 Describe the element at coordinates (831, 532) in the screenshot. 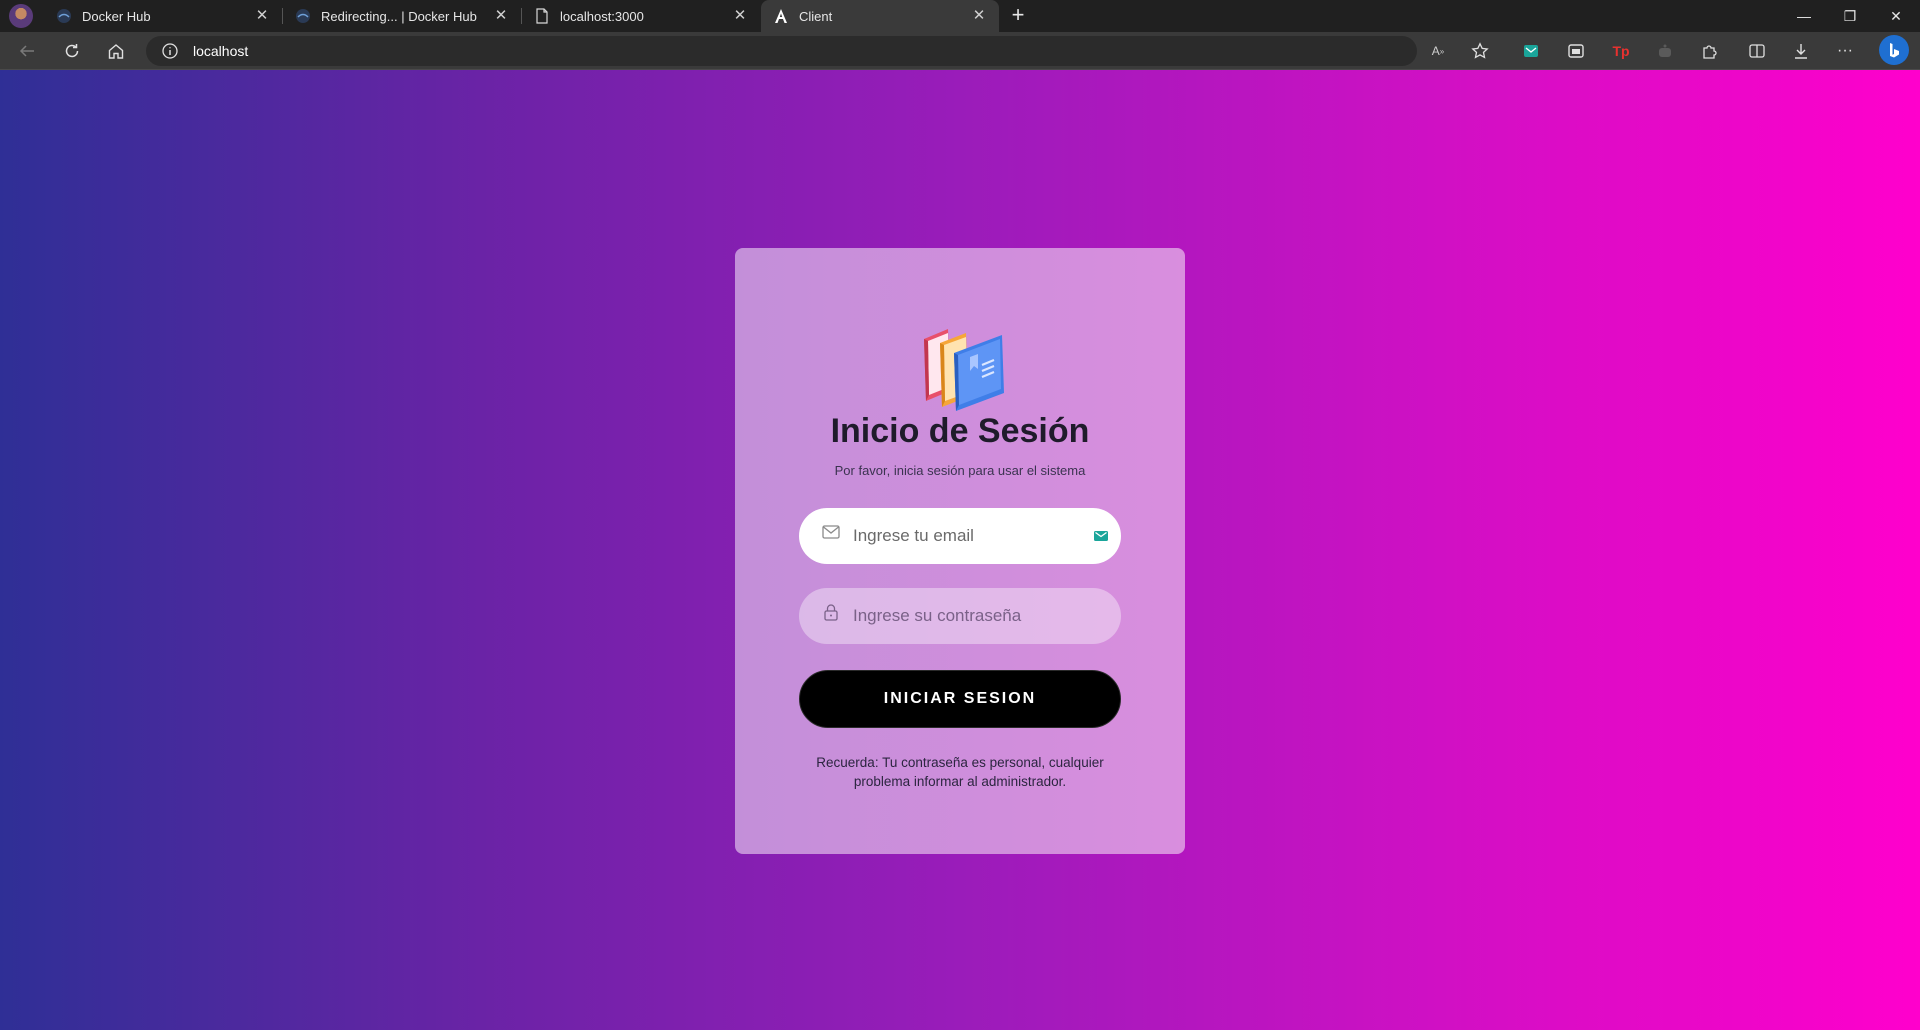

I see `mail-icon` at that location.